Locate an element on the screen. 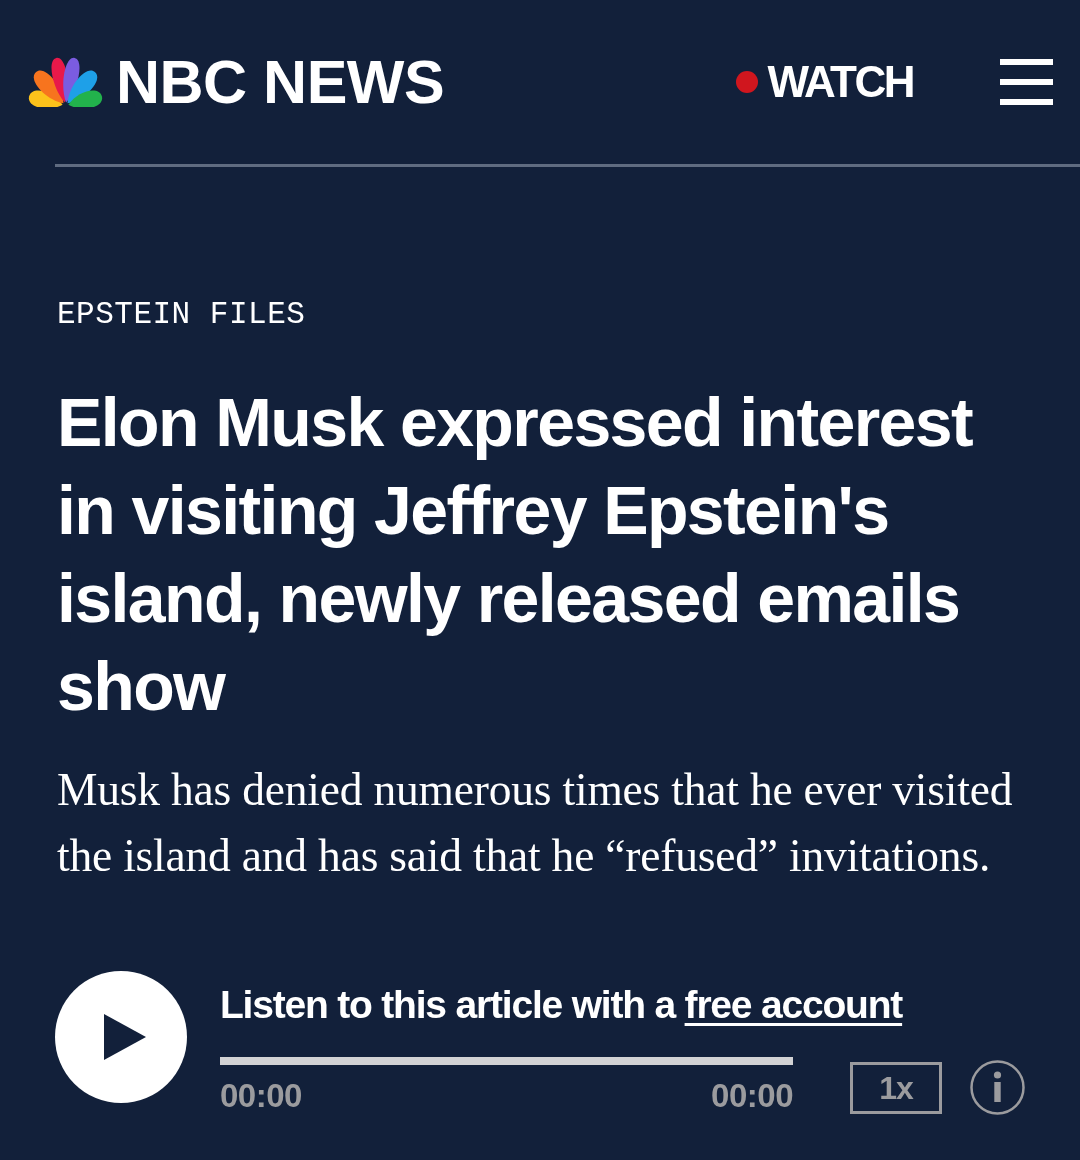 Image resolution: width=1080 pixels, height=1160 pixels. free-account-link: free account is located at coordinates (793, 1004).